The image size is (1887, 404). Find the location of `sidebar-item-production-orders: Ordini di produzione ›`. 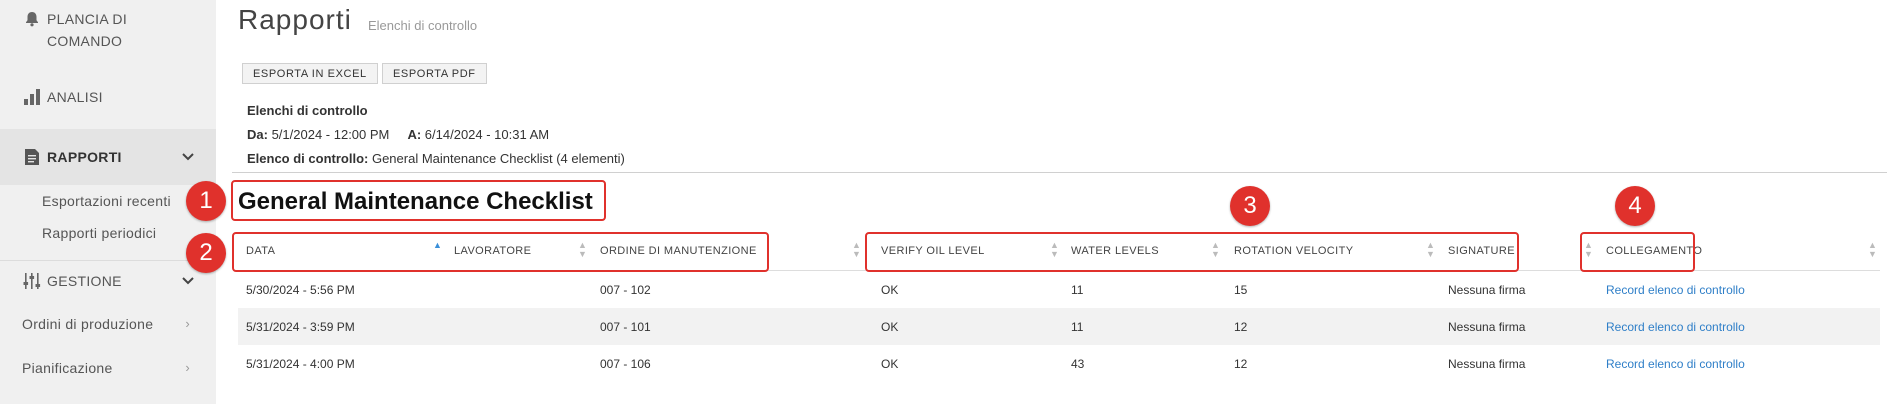

sidebar-item-production-orders: Ordini di produzione › is located at coordinates (108, 324).